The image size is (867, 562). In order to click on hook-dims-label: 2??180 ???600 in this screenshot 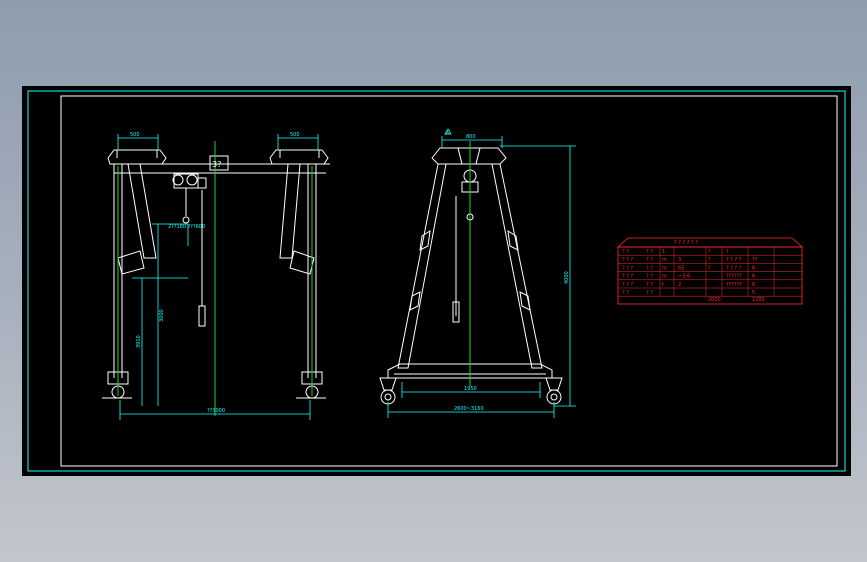, I will do `click(186, 227)`.